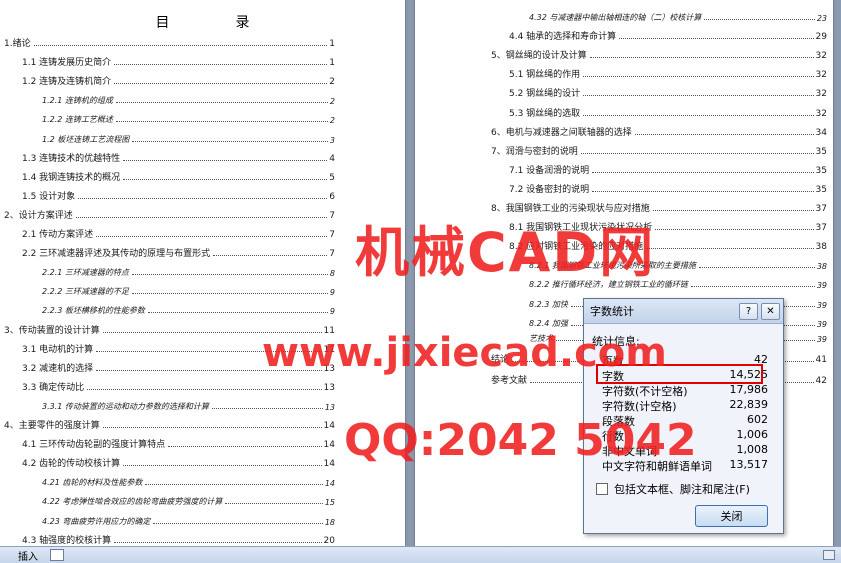  Describe the element at coordinates (49, 196) in the screenshot. I see `toc-entry-text: 1.5 设计对象` at that location.